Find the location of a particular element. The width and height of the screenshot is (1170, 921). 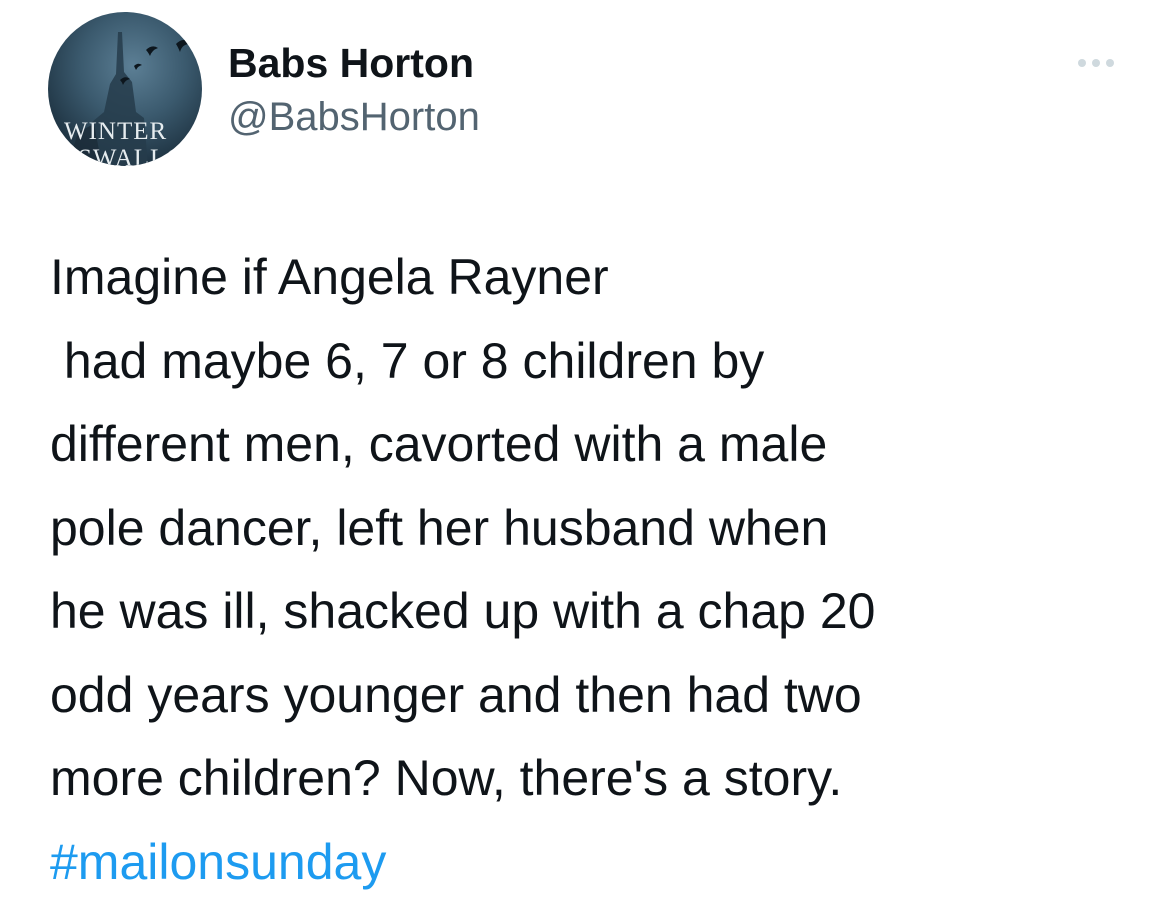

tweet-text-line: different men, cavorted with a male is located at coordinates (439, 444).